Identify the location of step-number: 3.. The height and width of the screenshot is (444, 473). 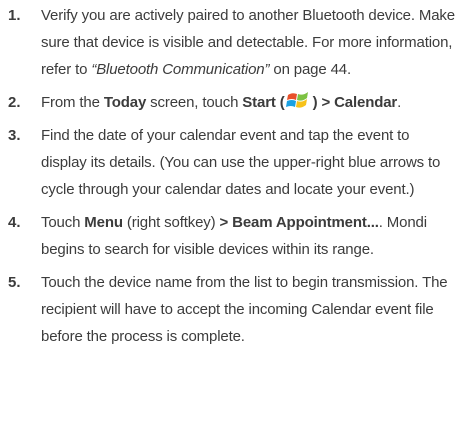
(14, 135).